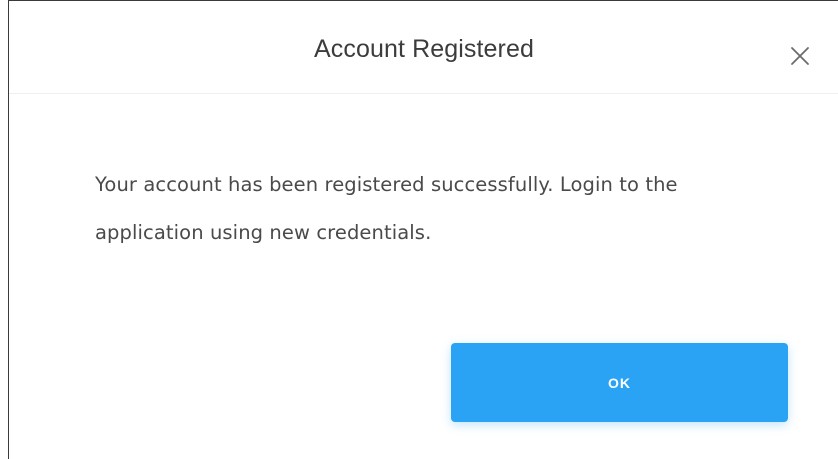  Describe the element at coordinates (424, 49) in the screenshot. I see `dialog-title: Account Registered` at that location.